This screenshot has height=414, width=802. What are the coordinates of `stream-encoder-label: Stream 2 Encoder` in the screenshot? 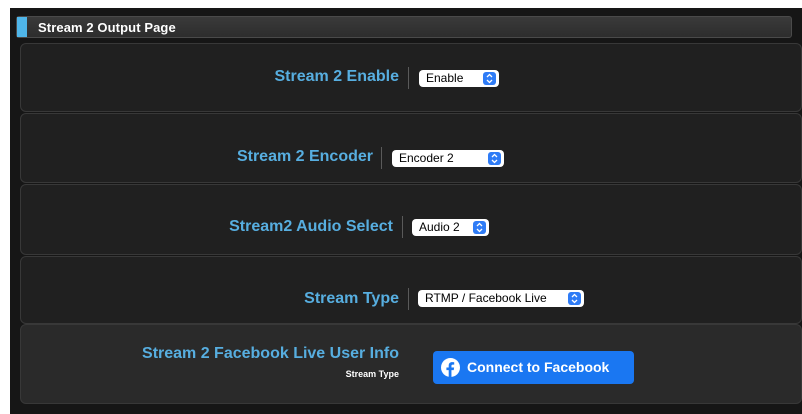 It's located at (304, 156).